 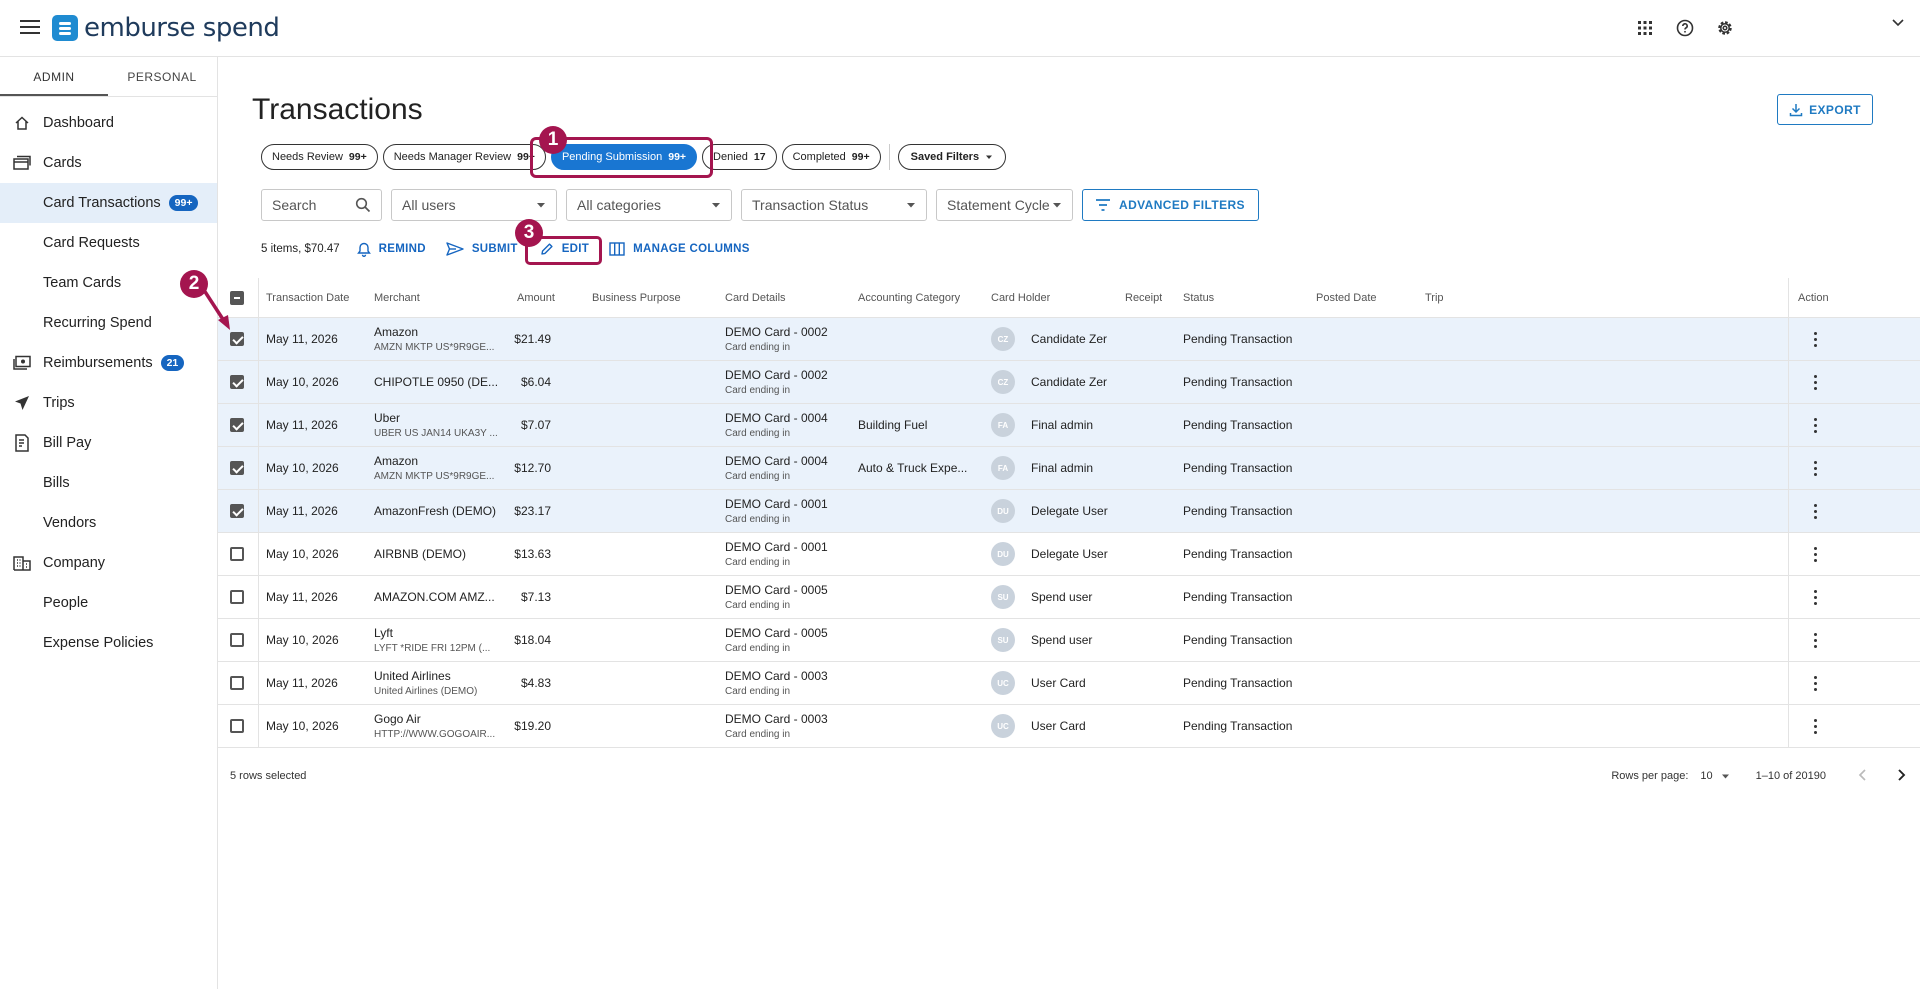 What do you see at coordinates (1198, 298) in the screenshot?
I see `header-status: Status` at bounding box center [1198, 298].